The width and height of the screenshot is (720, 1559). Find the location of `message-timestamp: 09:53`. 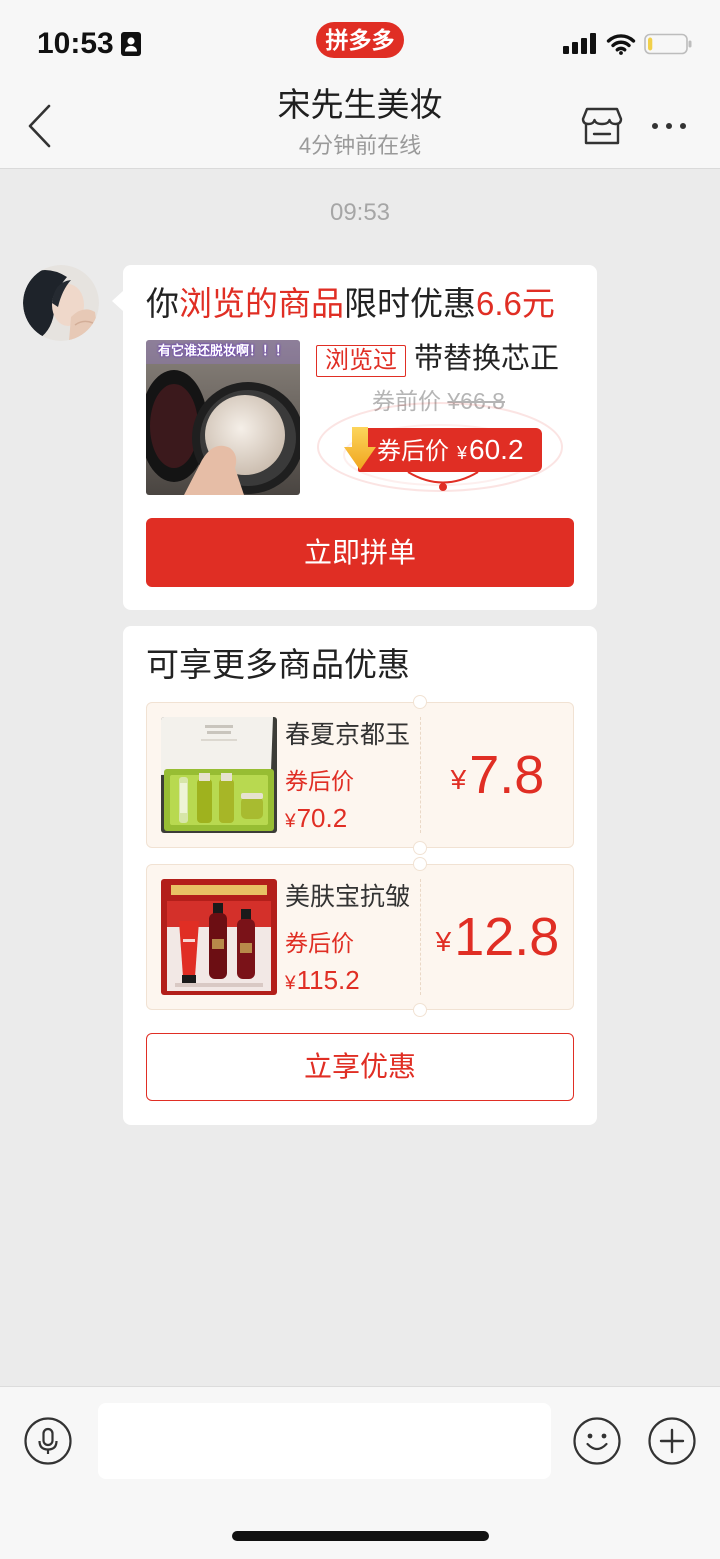

message-timestamp: 09:53 is located at coordinates (360, 212).